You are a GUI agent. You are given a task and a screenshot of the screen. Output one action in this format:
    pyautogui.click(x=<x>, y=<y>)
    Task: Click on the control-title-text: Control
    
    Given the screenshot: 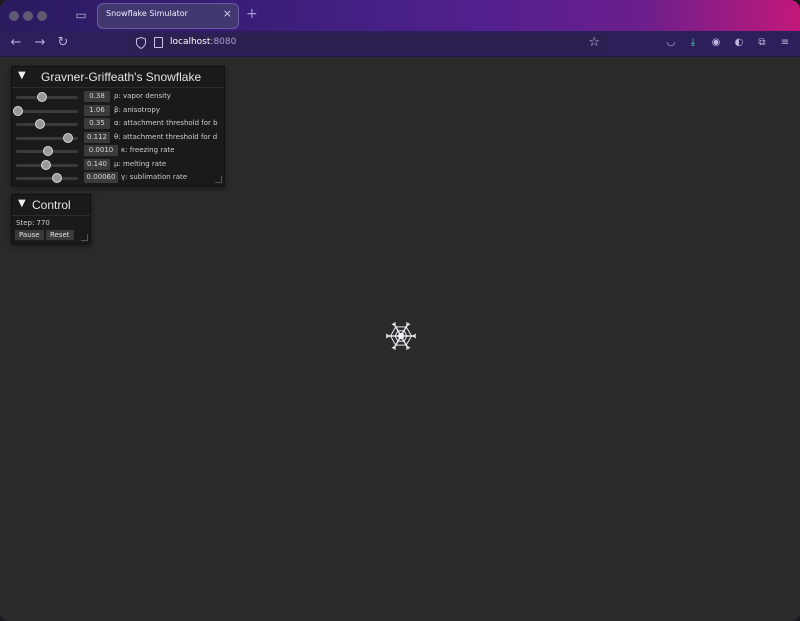 What is the action you would take?
    pyautogui.click(x=51, y=205)
    